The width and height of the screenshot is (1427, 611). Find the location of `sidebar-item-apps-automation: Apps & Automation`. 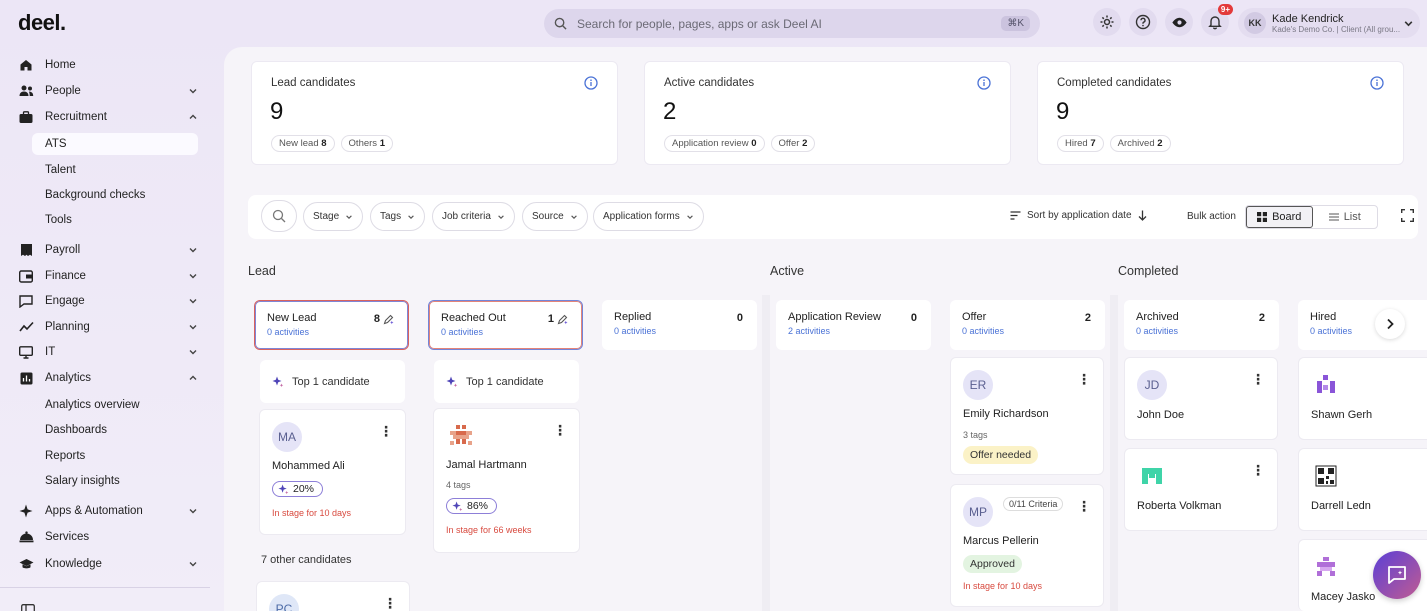

sidebar-item-apps-automation: Apps & Automation is located at coordinates (108, 511).